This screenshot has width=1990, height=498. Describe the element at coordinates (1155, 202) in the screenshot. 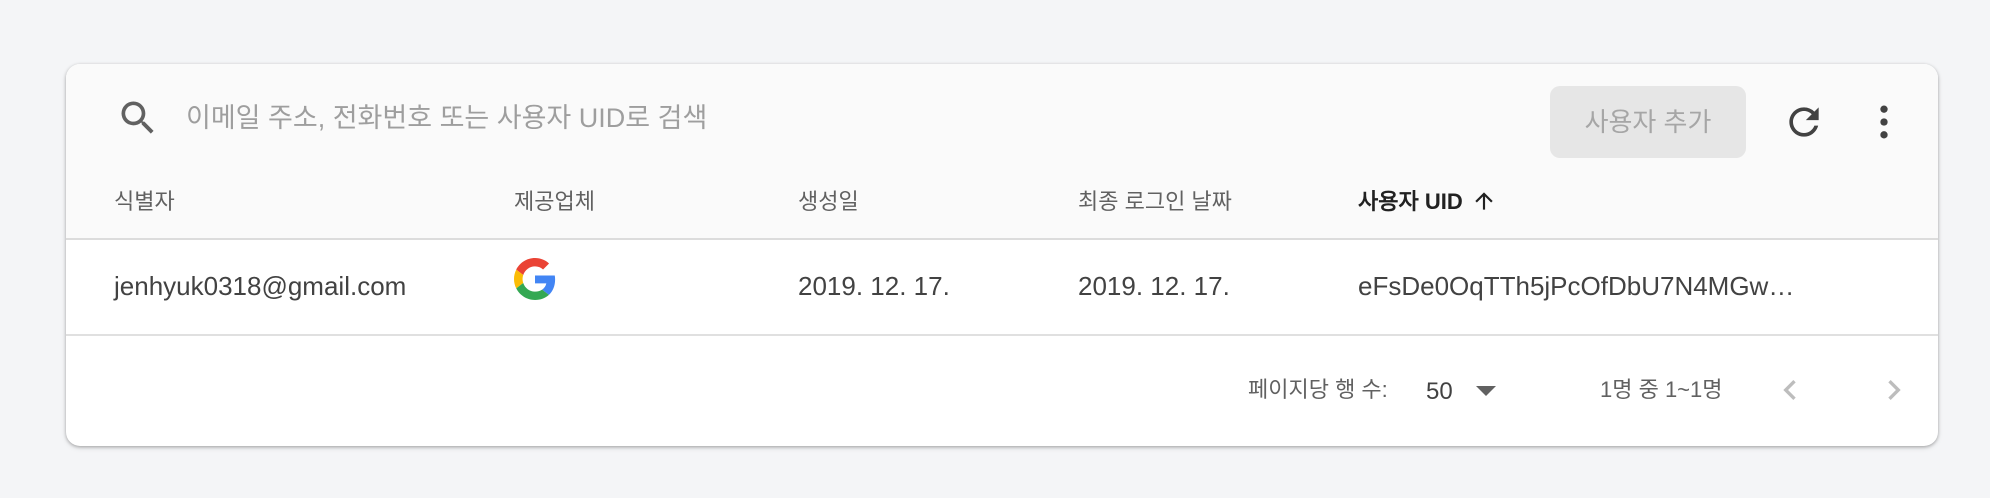

I see `column-header-last-sign-in: 최종 로그인 날짜` at that location.